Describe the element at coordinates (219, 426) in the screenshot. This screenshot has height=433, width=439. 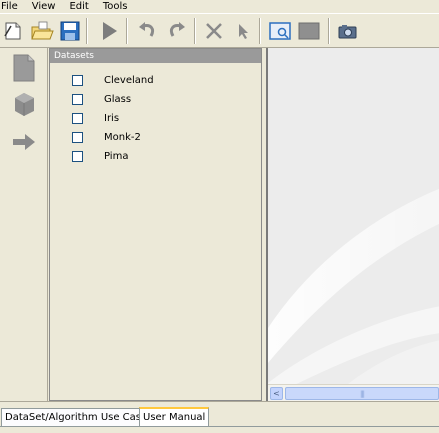
I see `tab-baseline` at that location.